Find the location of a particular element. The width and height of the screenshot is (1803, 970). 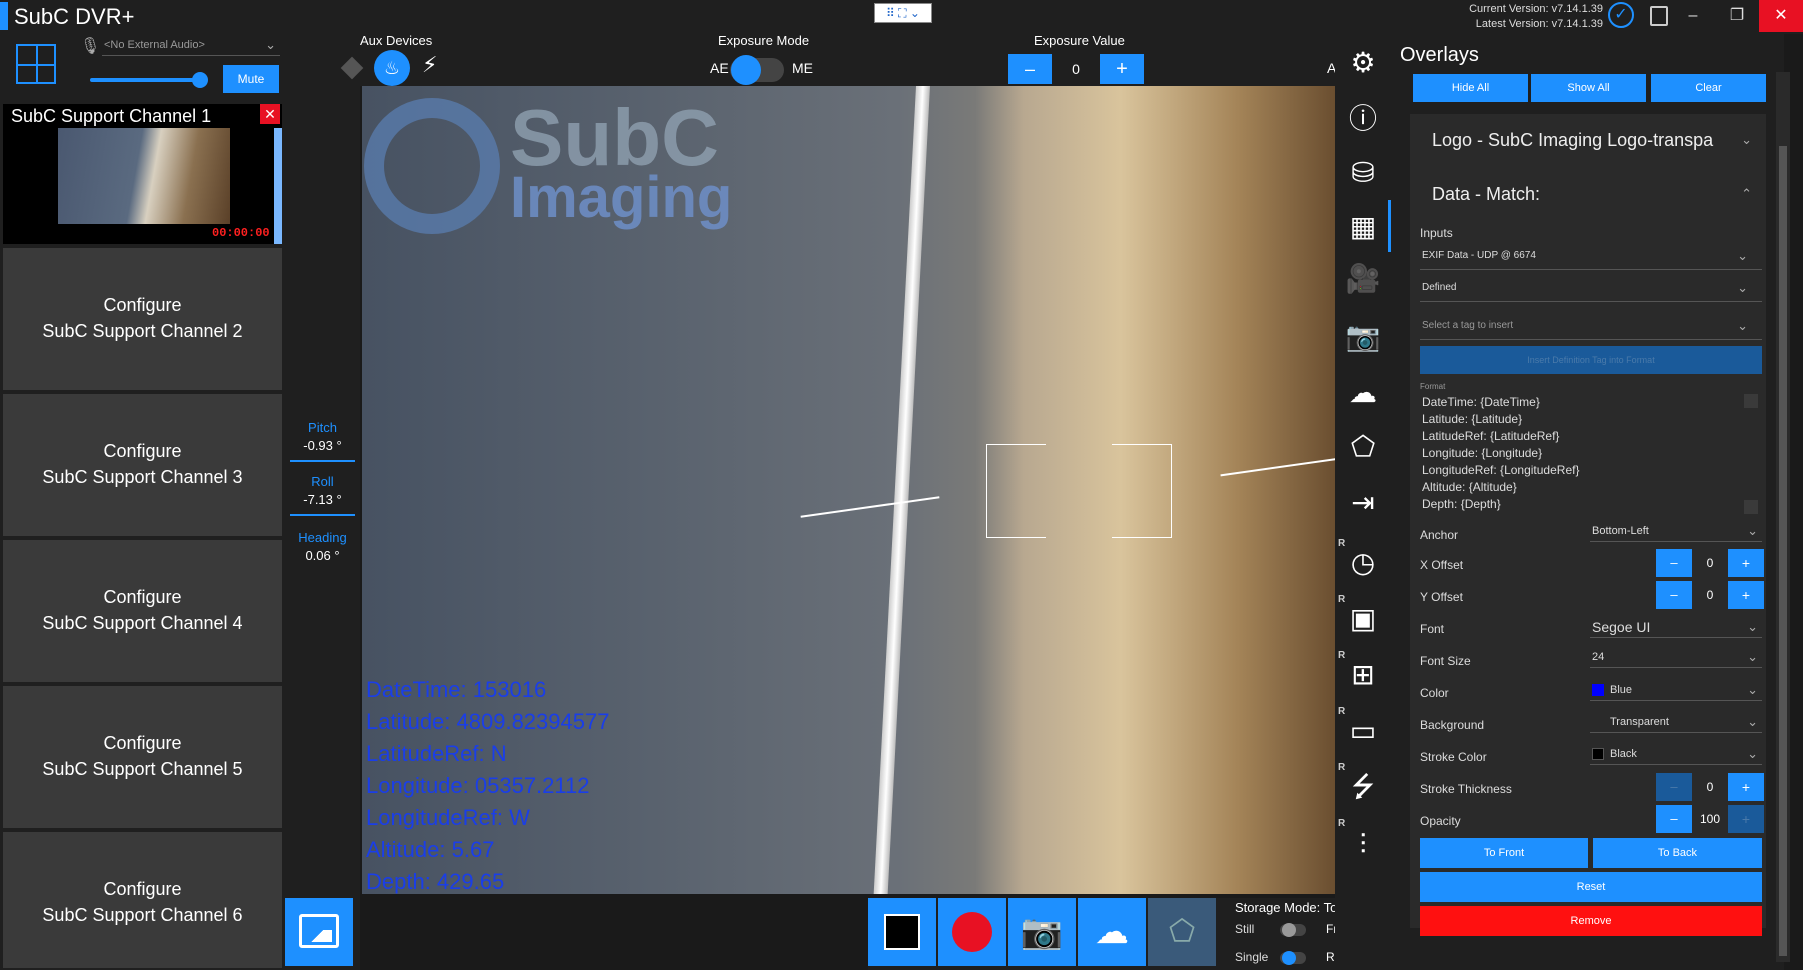

x-offset-decrease: – is located at coordinates (1674, 563).